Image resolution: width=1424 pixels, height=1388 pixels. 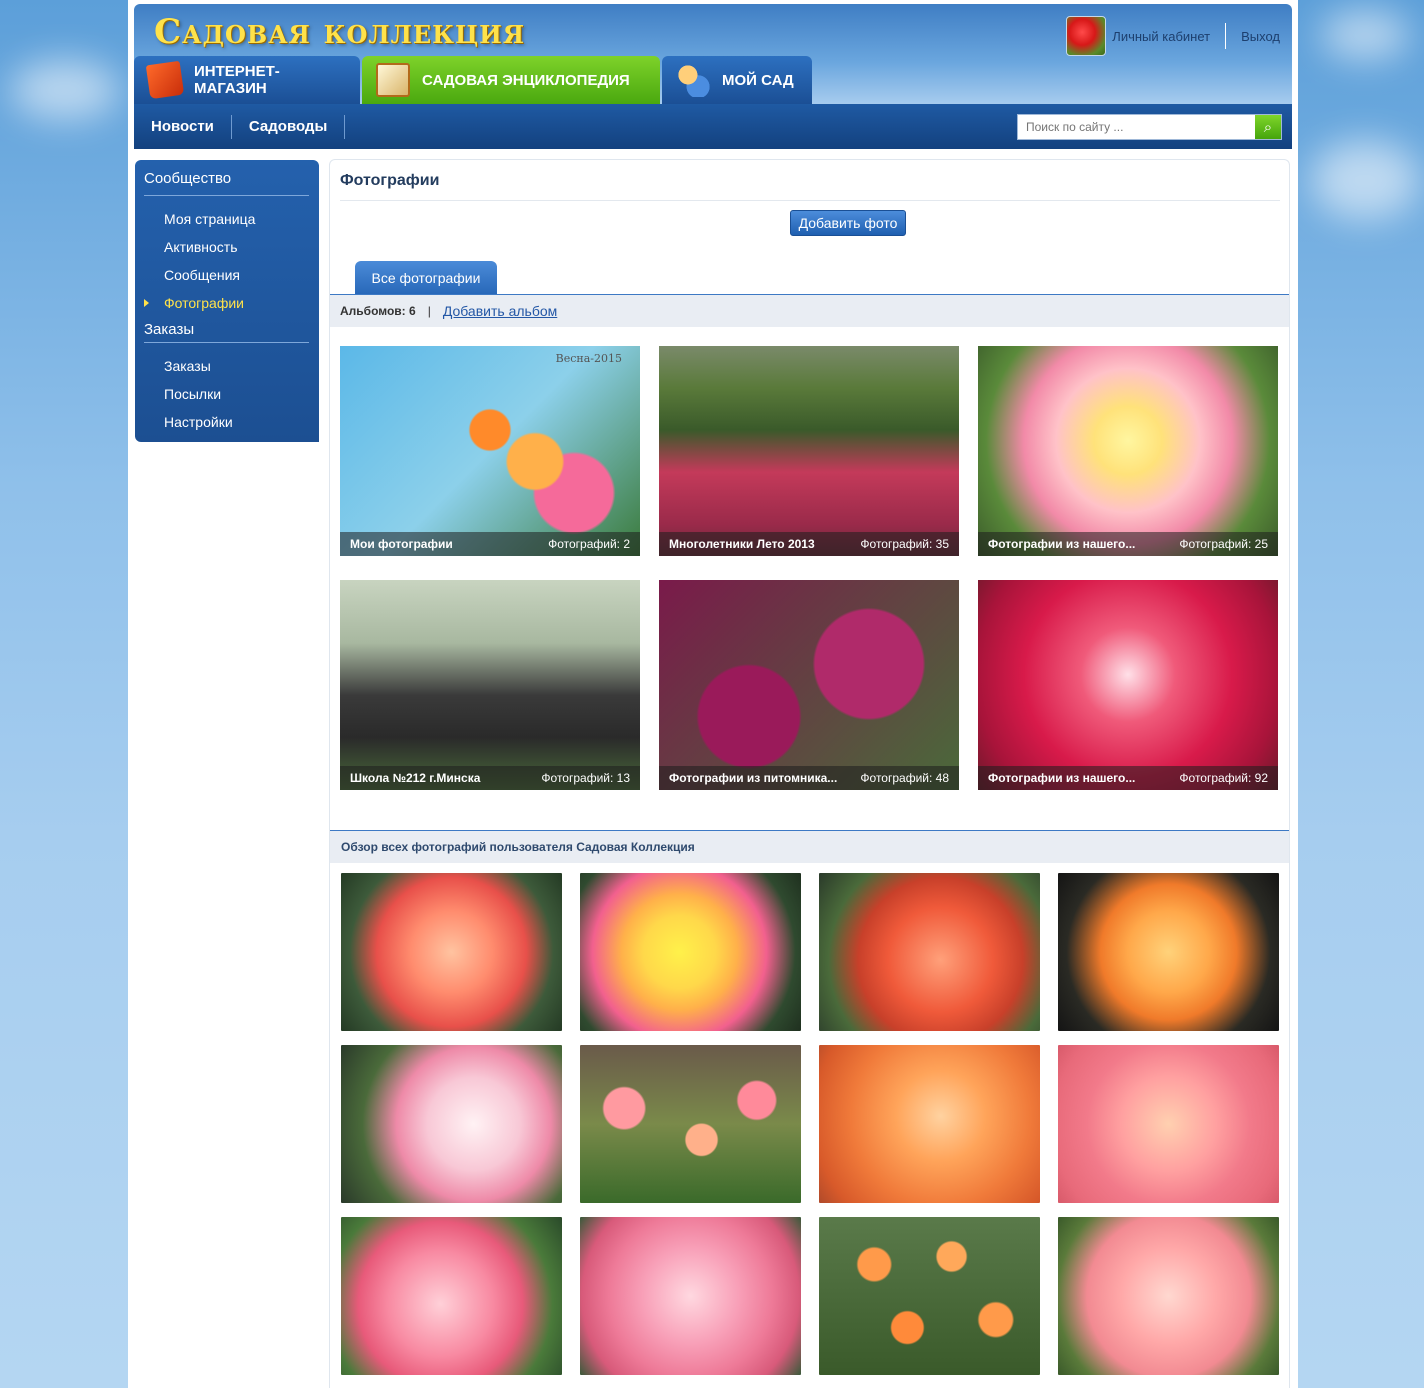 I want to click on sidebar-item-orders: Заказы, so click(x=231, y=366).